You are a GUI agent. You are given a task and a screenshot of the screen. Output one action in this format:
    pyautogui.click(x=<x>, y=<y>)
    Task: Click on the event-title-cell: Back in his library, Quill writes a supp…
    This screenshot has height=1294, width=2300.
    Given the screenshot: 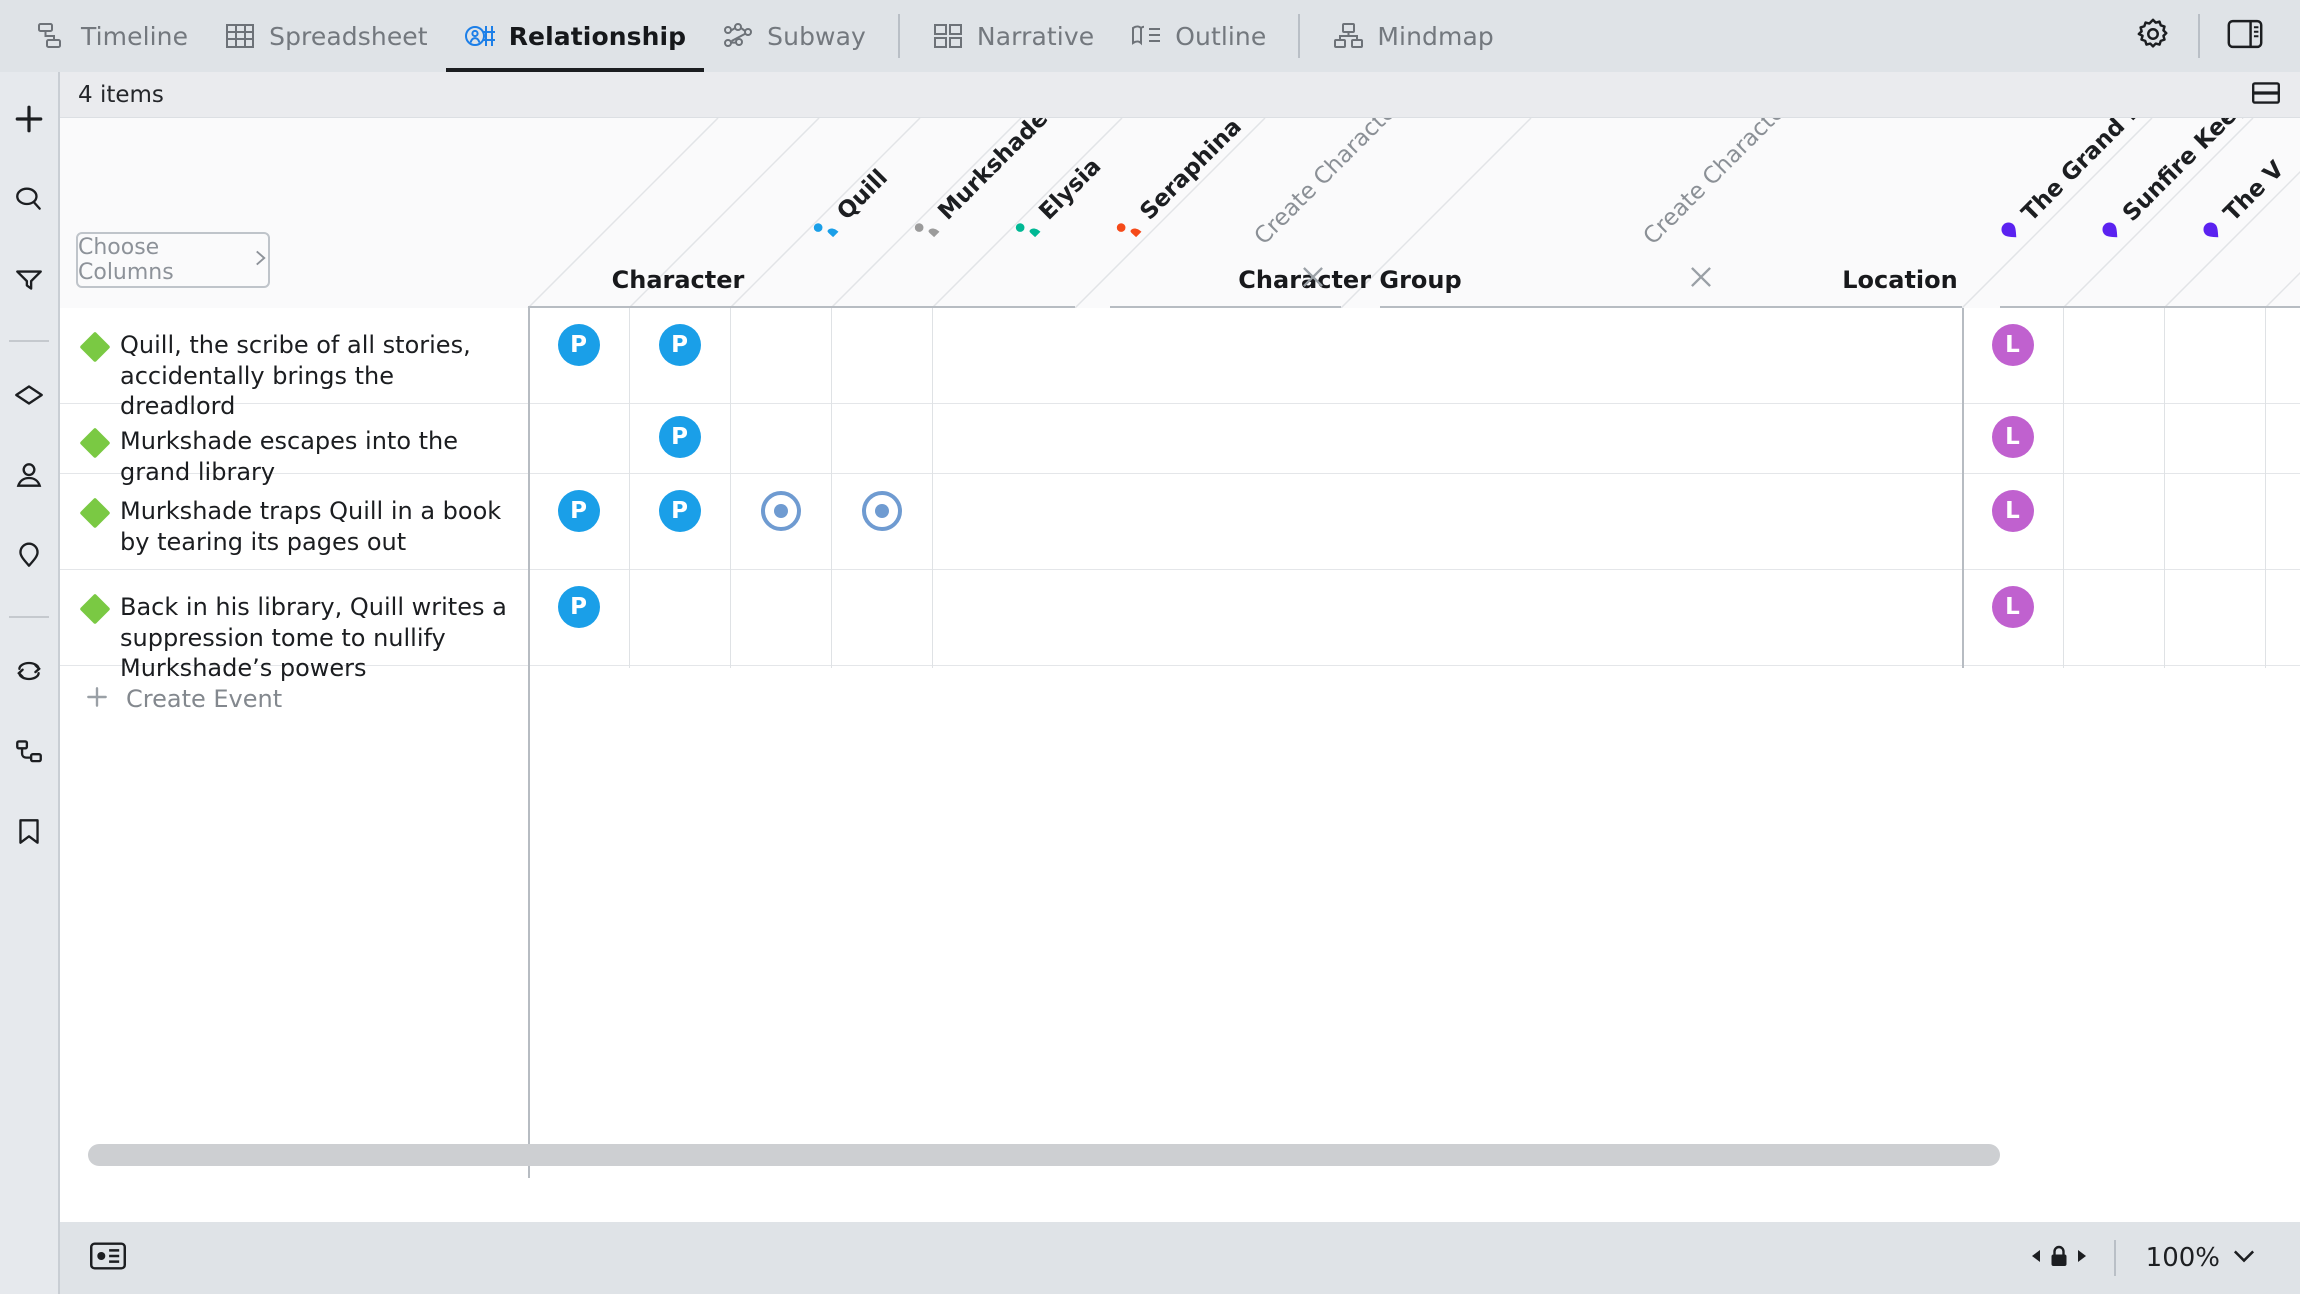 What is the action you would take?
    pyautogui.click(x=294, y=638)
    